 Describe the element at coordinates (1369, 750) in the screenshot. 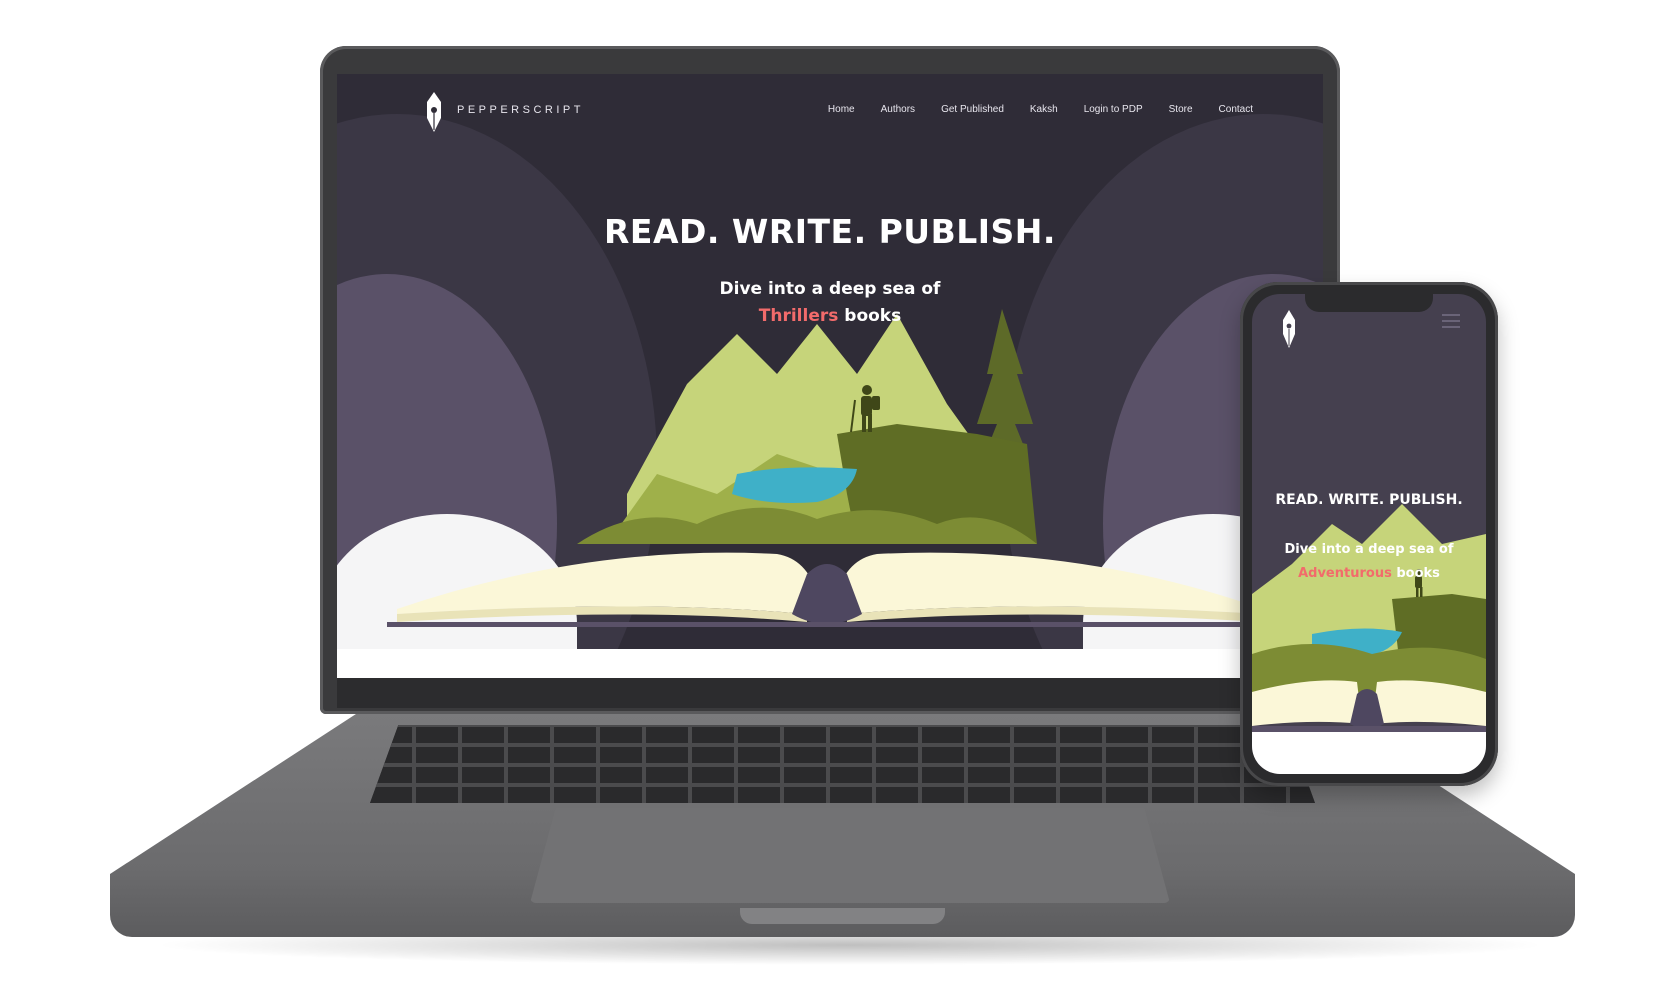

I see `phone-bottom` at that location.